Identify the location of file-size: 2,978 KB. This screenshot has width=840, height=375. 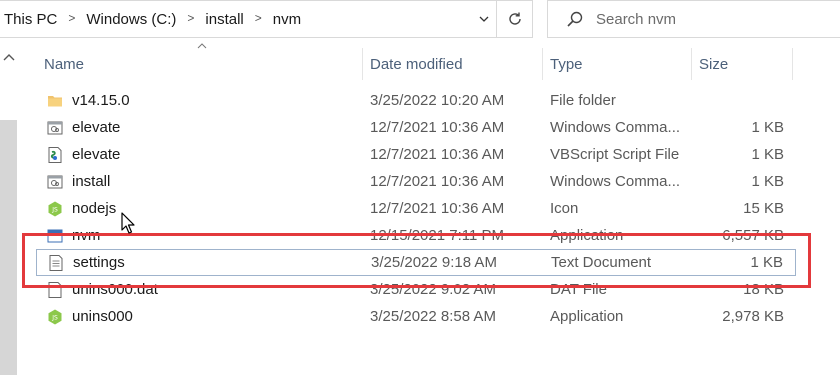
(753, 316).